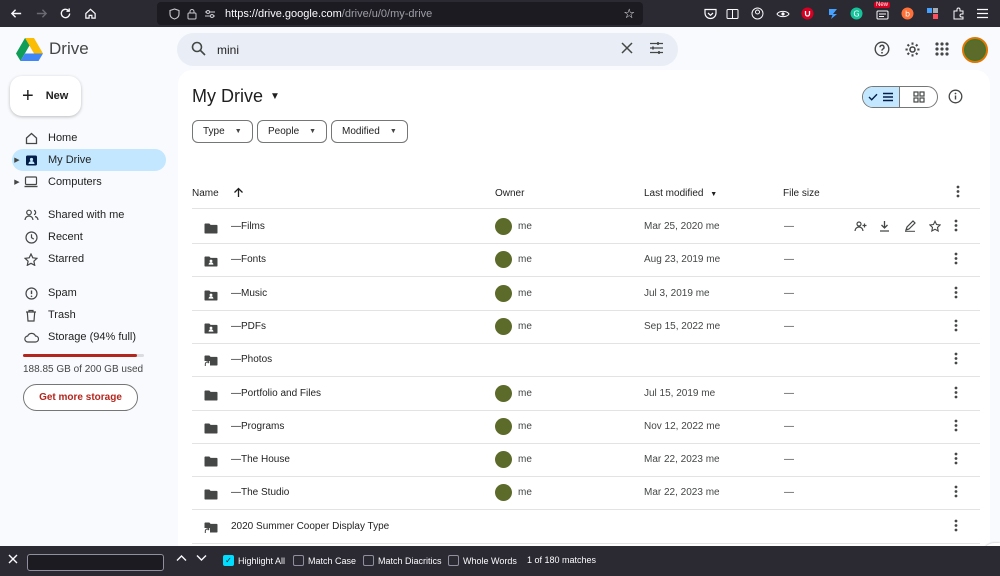 Image resolution: width=1000 pixels, height=576 pixels. What do you see at coordinates (205, 193) in the screenshot?
I see `column-header-name: Name` at bounding box center [205, 193].